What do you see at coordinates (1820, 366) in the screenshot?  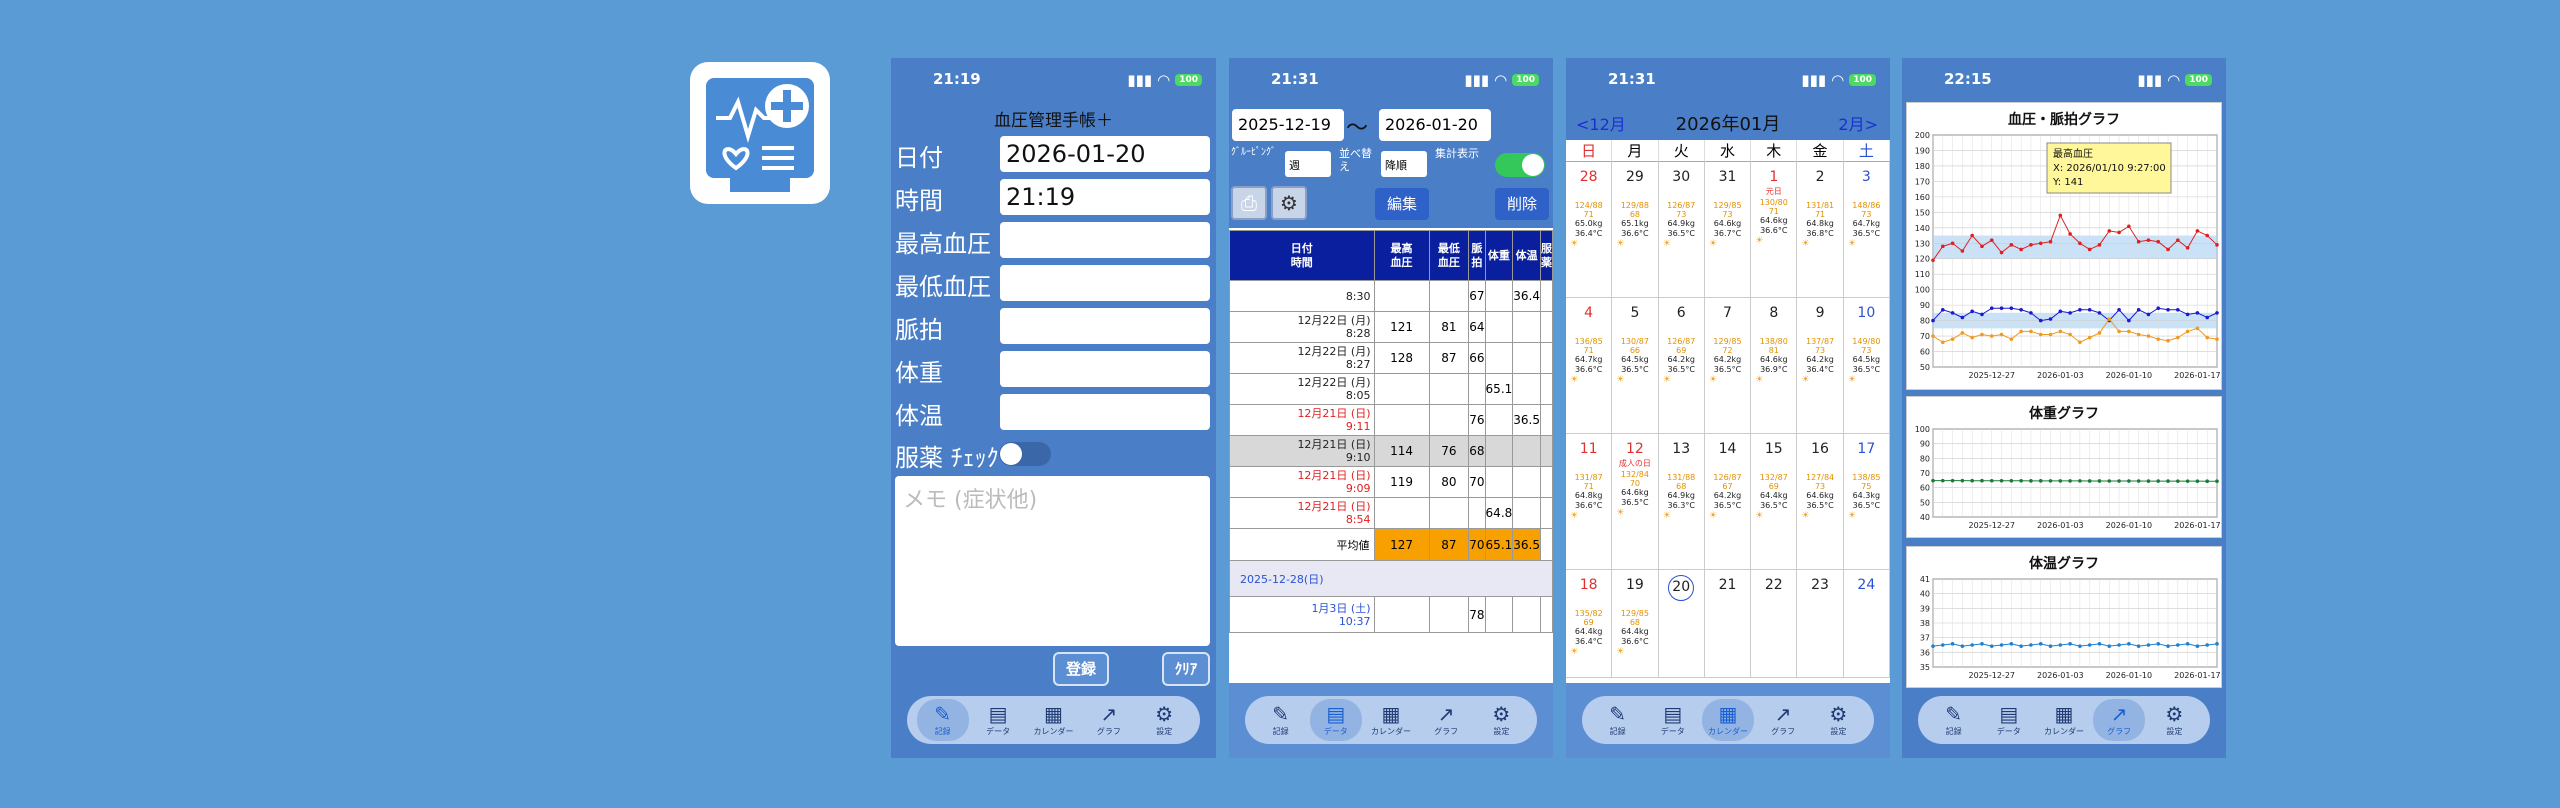 I see `calendar-day-cell: 9 137/87 73 64.2kg 36.4°C ☀` at bounding box center [1820, 366].